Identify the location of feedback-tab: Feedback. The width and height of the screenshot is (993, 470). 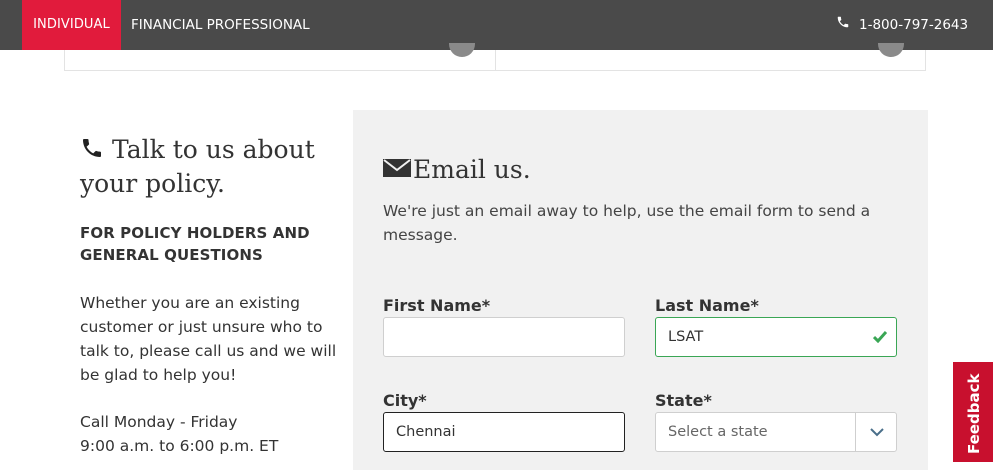
(973, 412).